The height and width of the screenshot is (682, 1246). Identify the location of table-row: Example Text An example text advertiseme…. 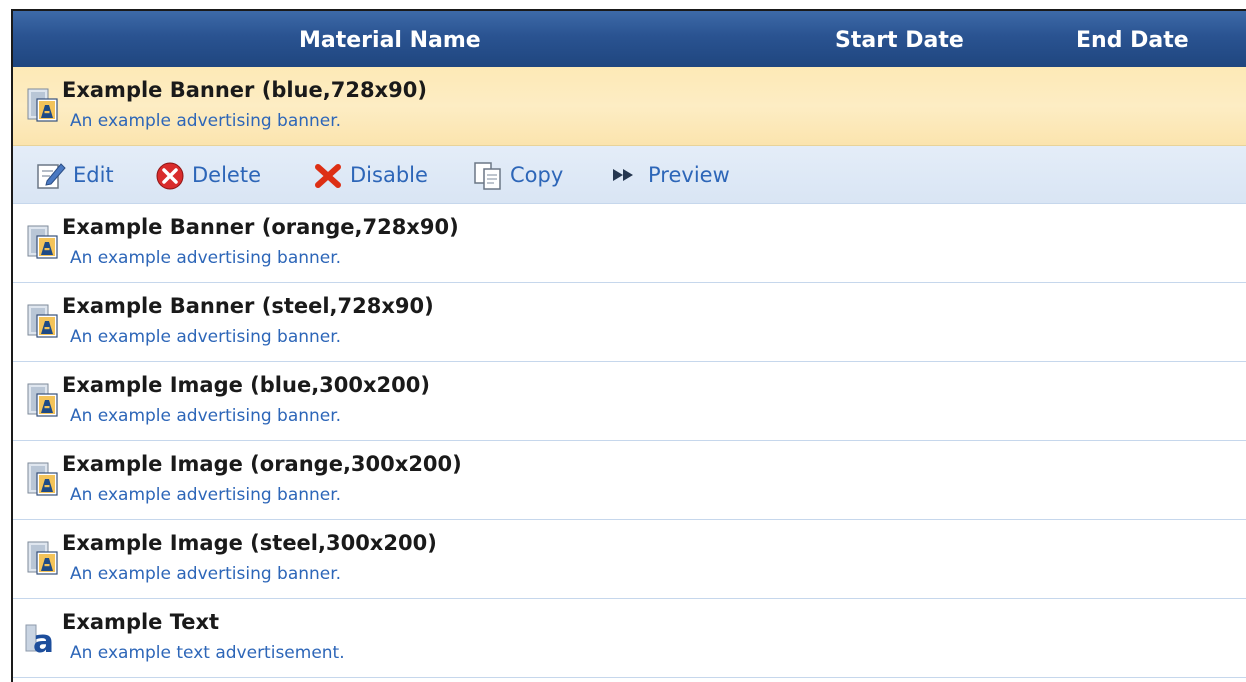
(629, 638).